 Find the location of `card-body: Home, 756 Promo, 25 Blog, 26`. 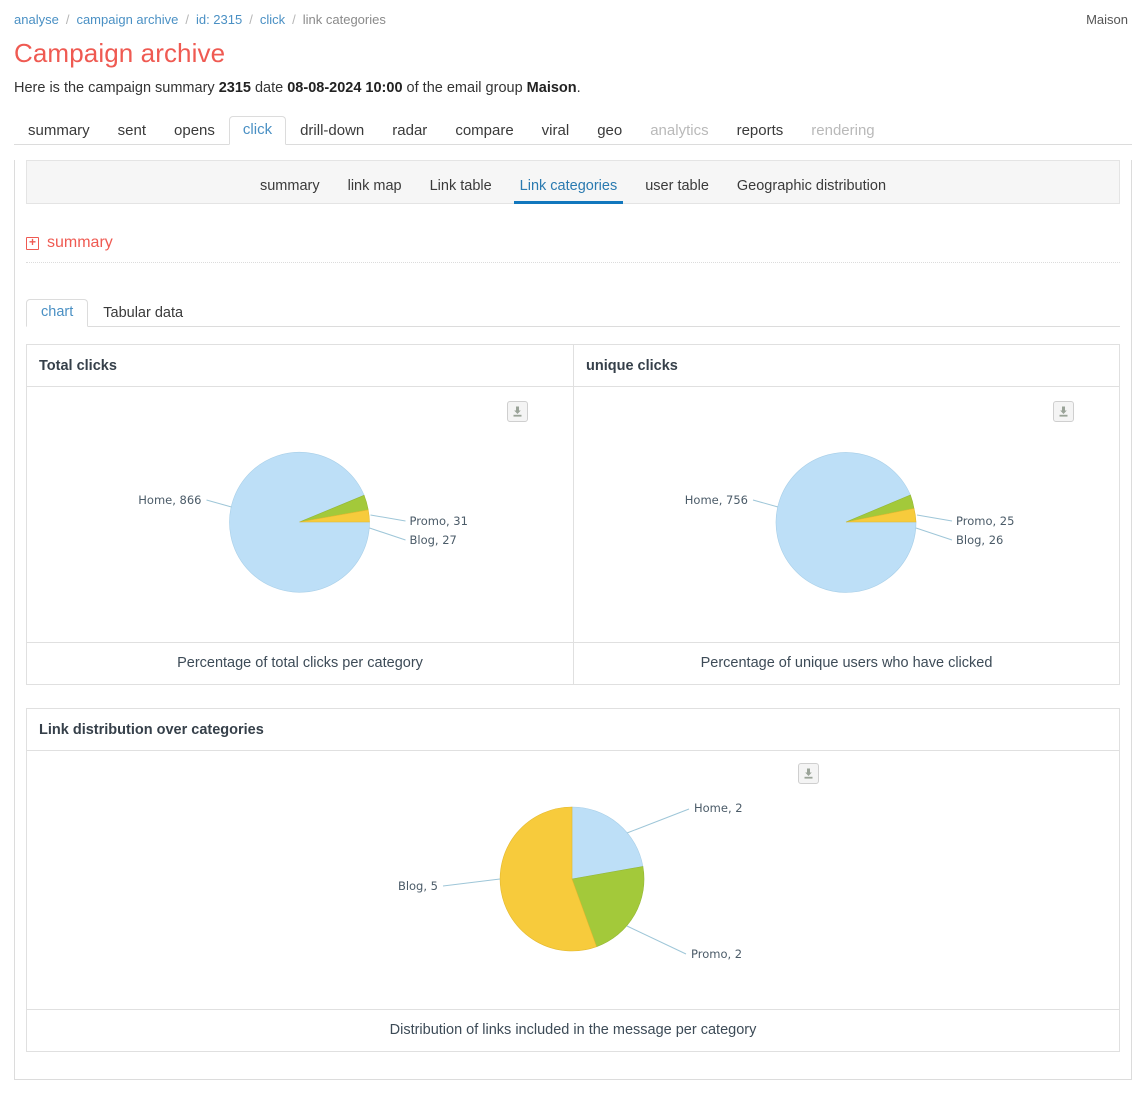

card-body: Home, 756 Promo, 25 Blog, 26 is located at coordinates (846, 514).